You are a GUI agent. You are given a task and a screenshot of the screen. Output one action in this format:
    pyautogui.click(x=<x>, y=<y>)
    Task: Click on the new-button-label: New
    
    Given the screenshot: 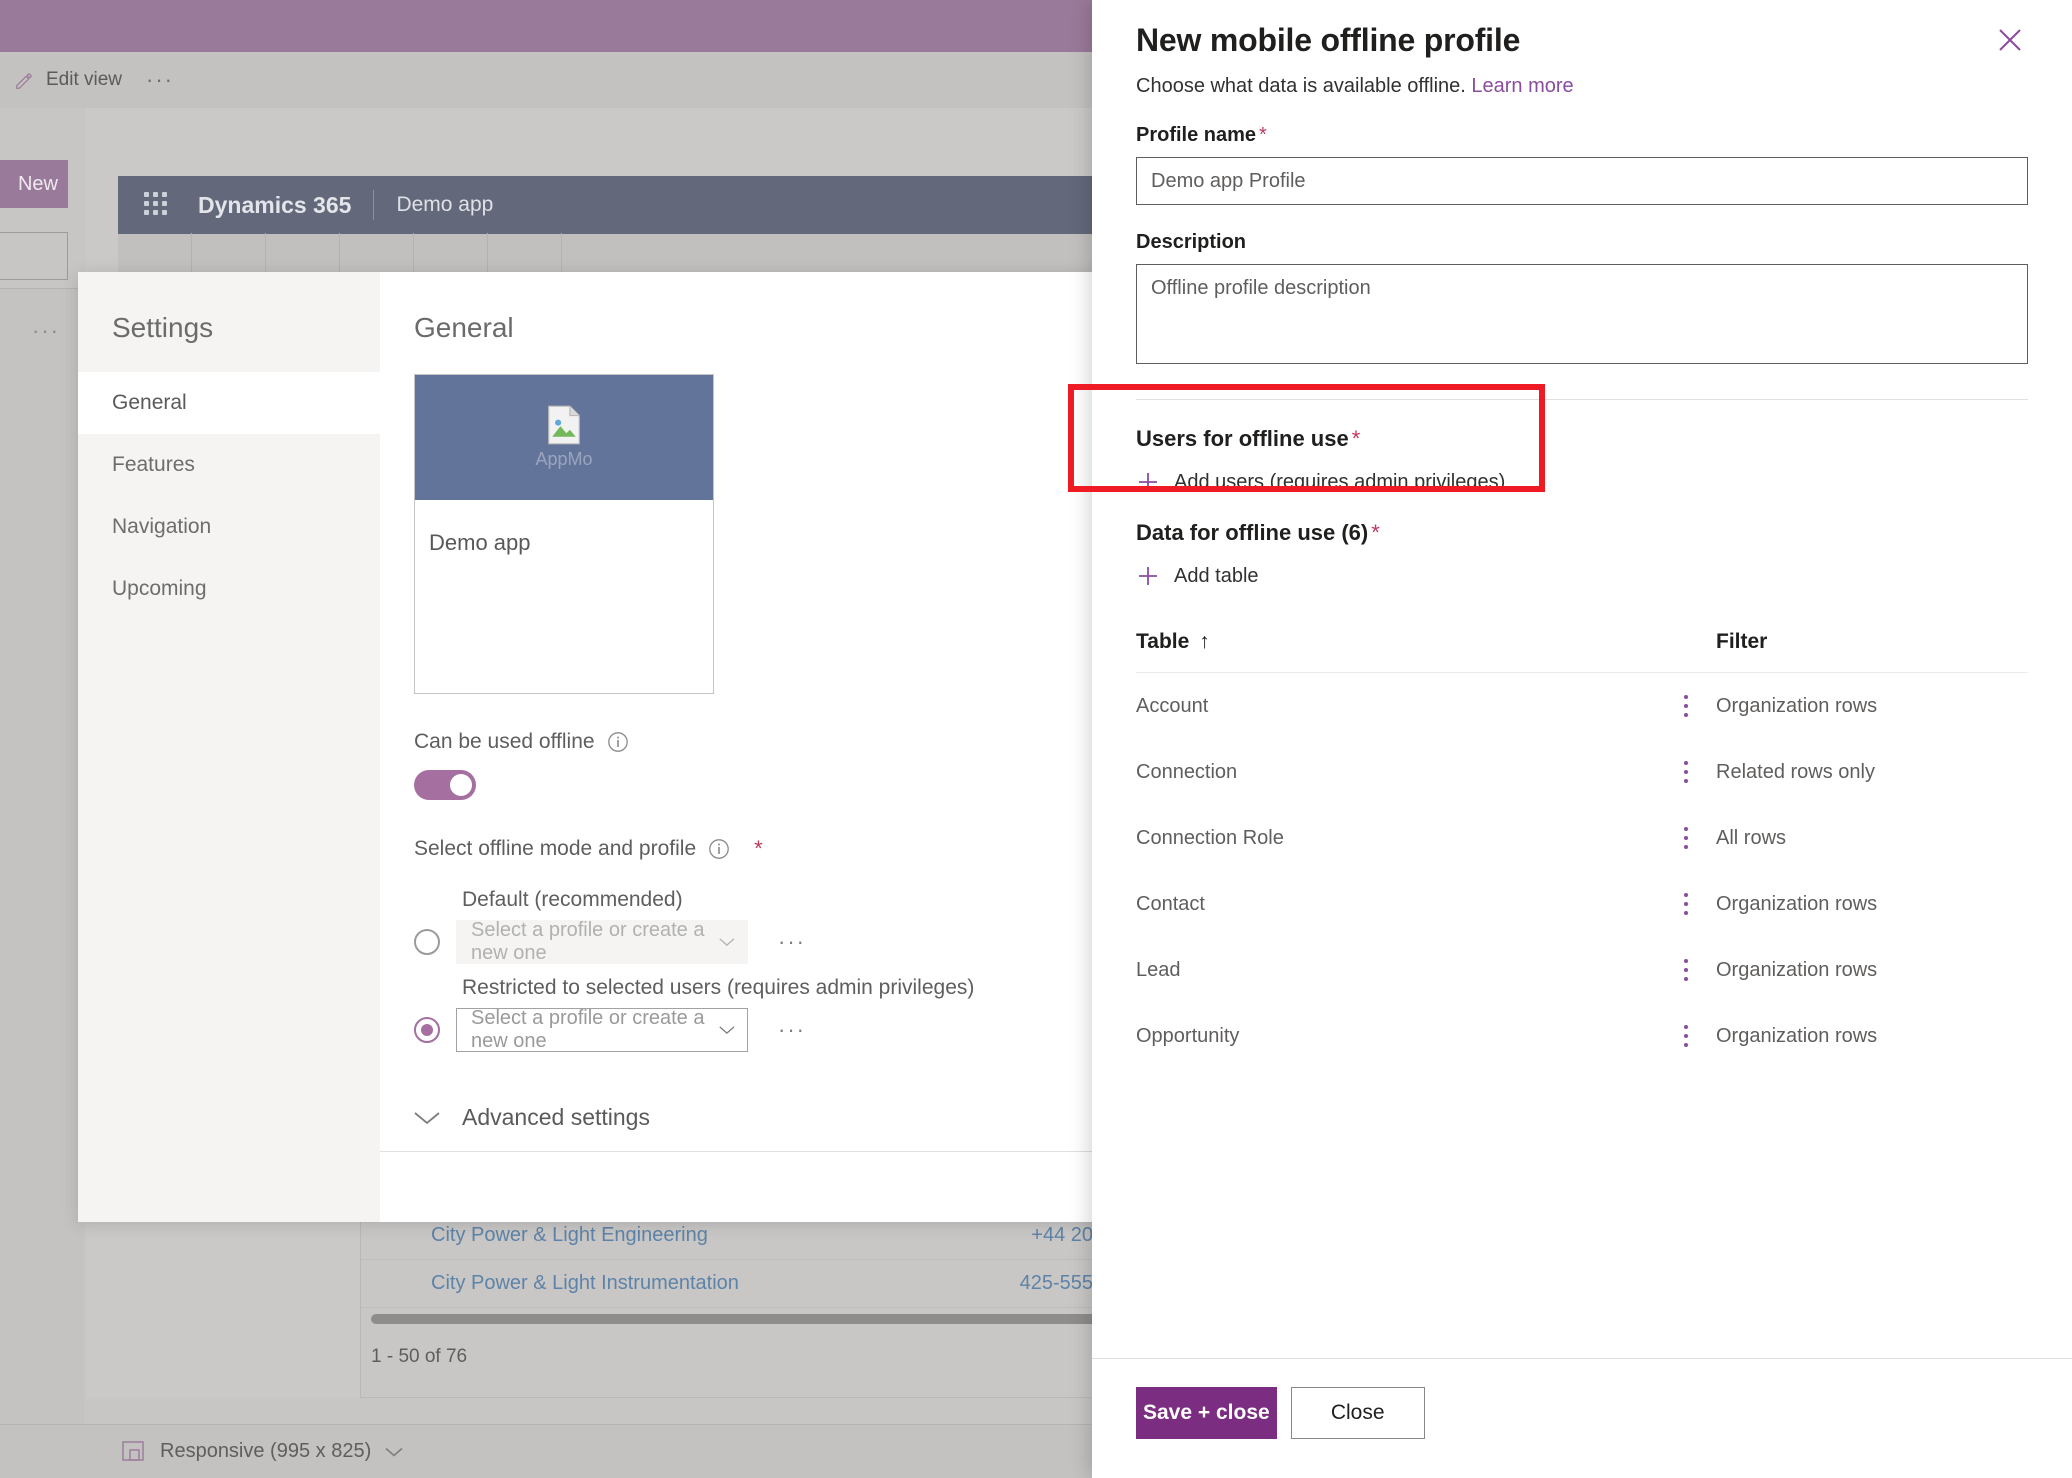 What is the action you would take?
    pyautogui.click(x=37, y=183)
    